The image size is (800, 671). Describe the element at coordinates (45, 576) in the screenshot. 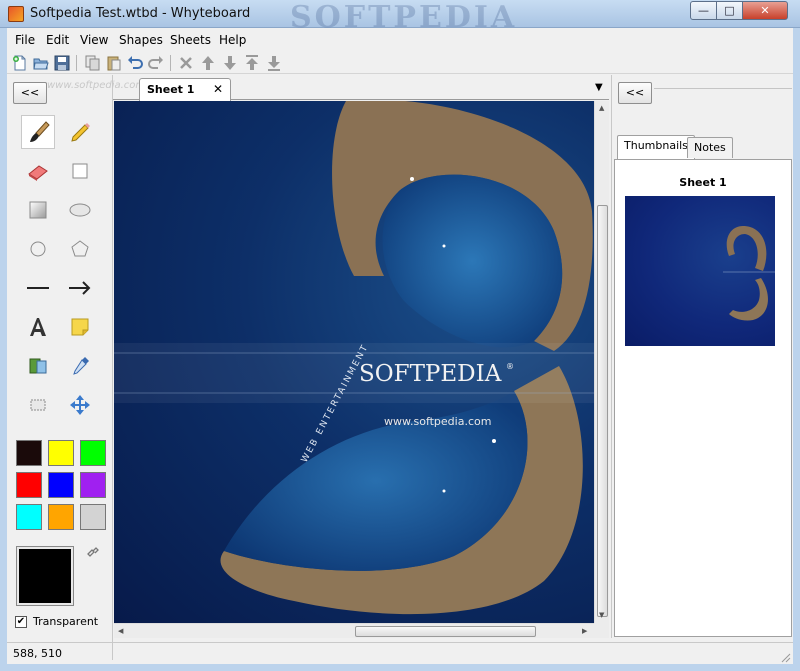

I see `current-color-preview` at that location.